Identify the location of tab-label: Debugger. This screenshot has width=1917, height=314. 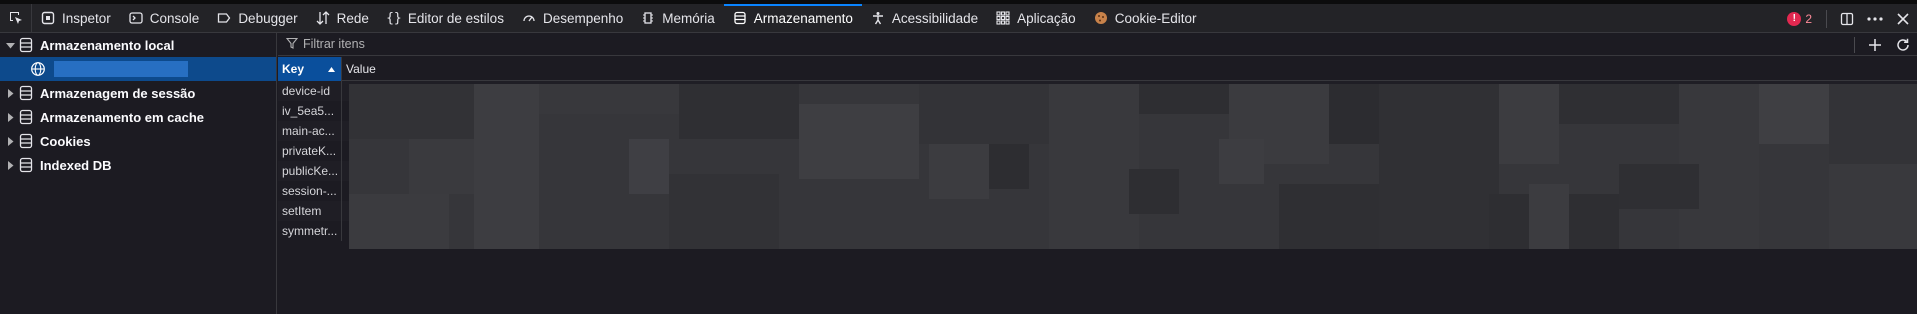
(268, 18).